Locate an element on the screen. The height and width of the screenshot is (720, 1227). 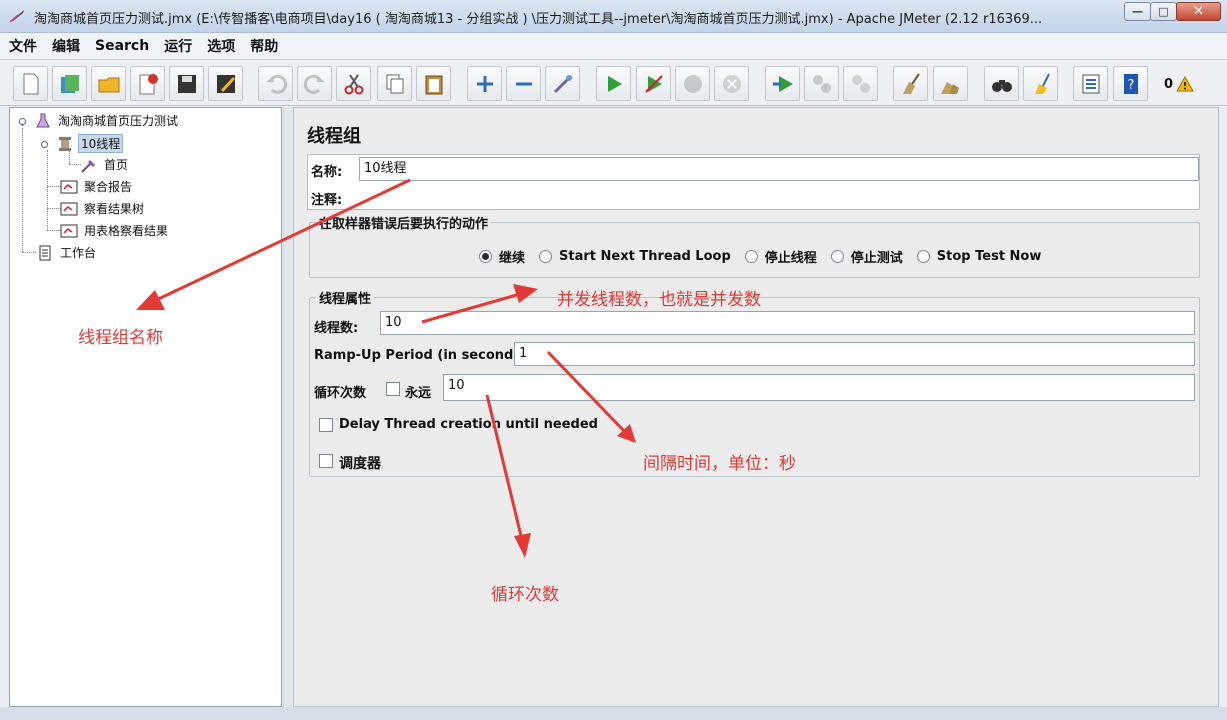
radio-stop-test-now-label: Stop Test Now is located at coordinates (989, 256).